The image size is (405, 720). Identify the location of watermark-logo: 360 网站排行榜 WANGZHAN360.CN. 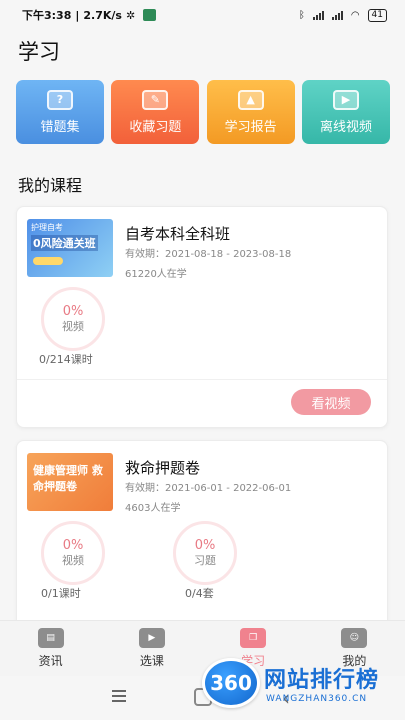
(295, 684).